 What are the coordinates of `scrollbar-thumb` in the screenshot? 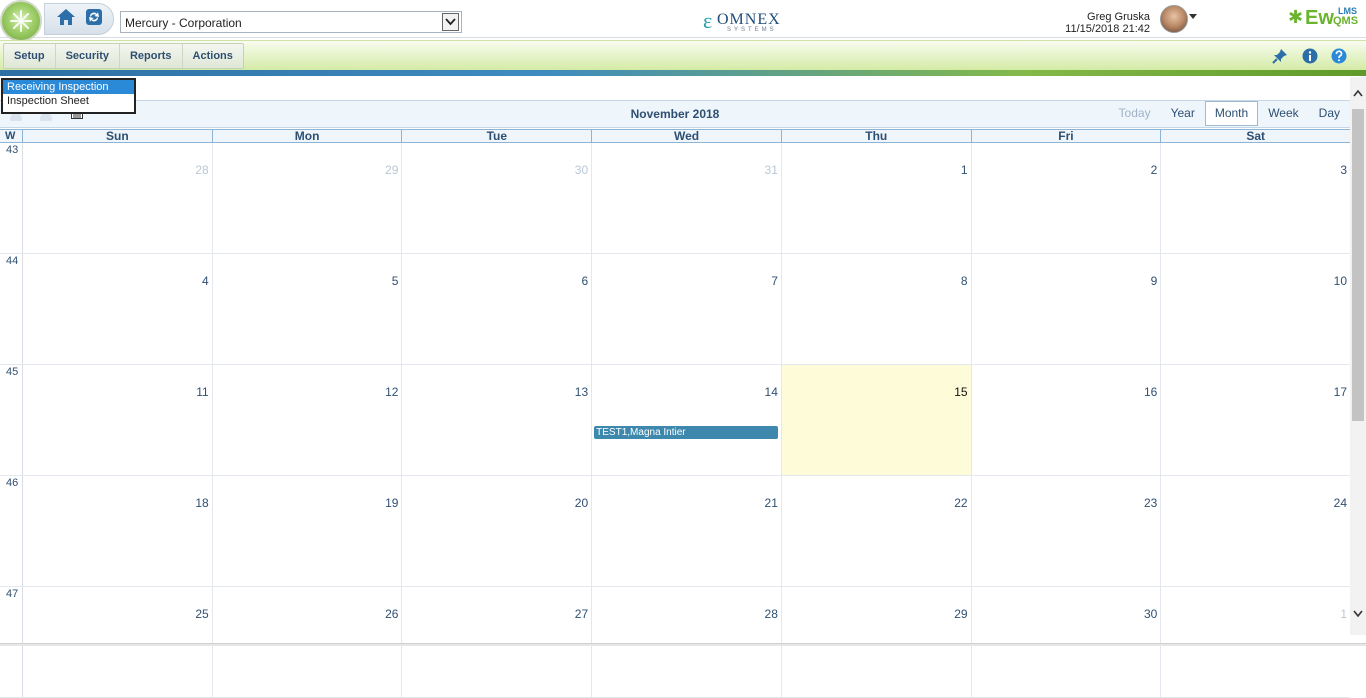 It's located at (1358, 265).